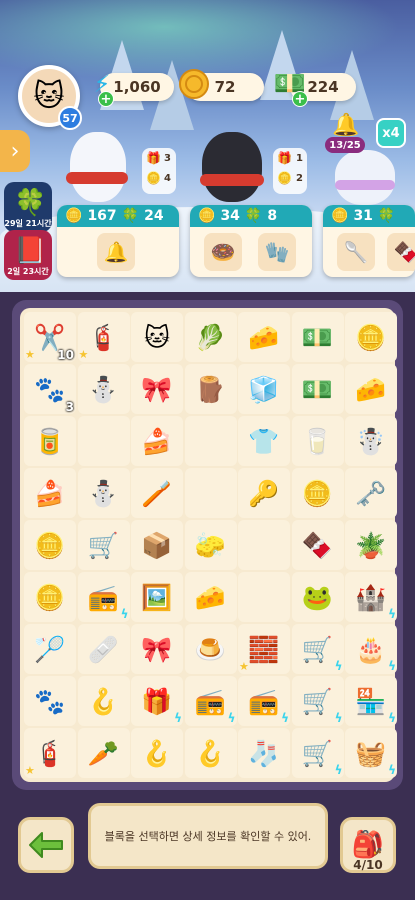  Describe the element at coordinates (157, 545) in the screenshot. I see `board-item: 📦` at that location.